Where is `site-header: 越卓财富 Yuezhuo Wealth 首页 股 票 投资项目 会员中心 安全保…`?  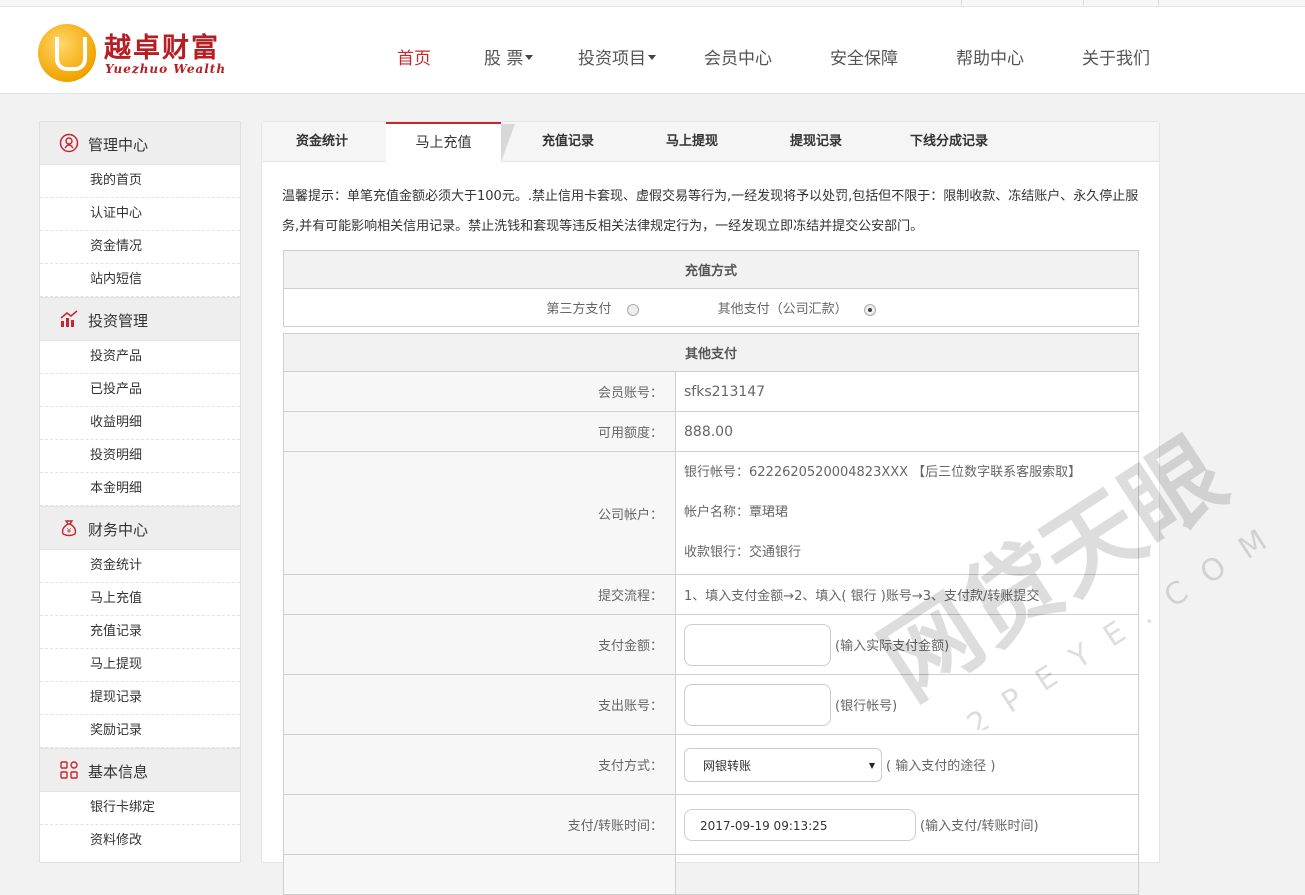
site-header: 越卓财富 Yuezhuo Wealth 首页 股 票 投资项目 会员中心 安全保… is located at coordinates (652, 50).